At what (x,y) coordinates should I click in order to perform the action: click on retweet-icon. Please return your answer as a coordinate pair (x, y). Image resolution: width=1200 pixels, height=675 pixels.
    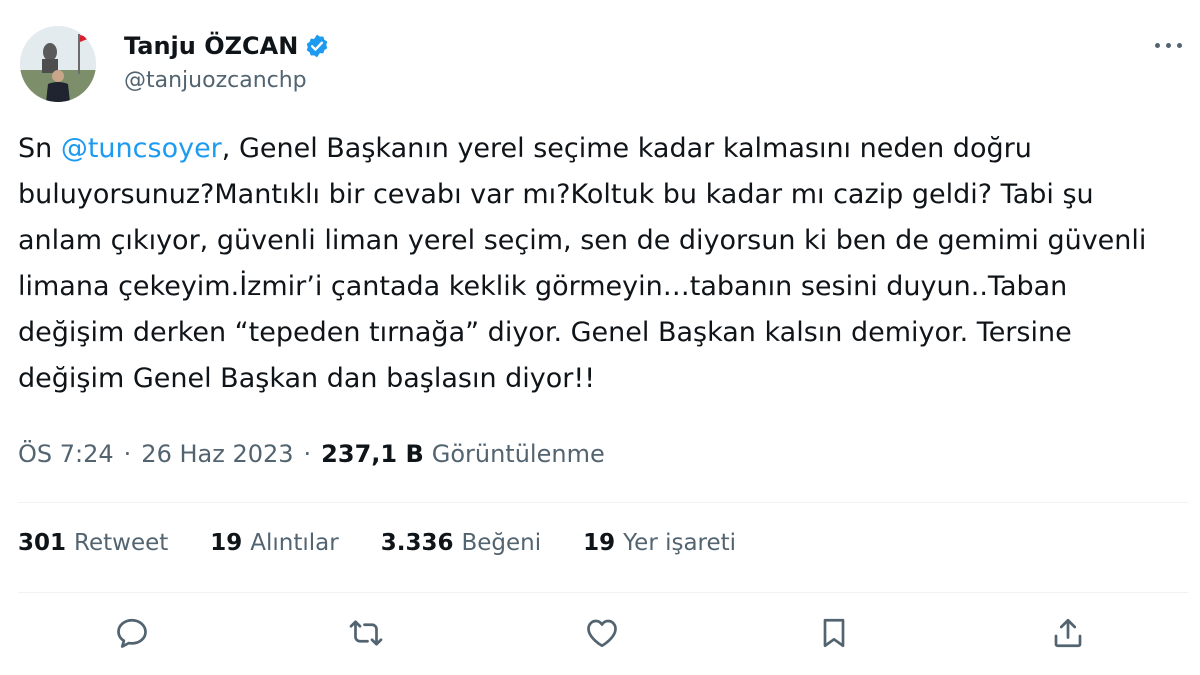
    Looking at the image, I should click on (366, 633).